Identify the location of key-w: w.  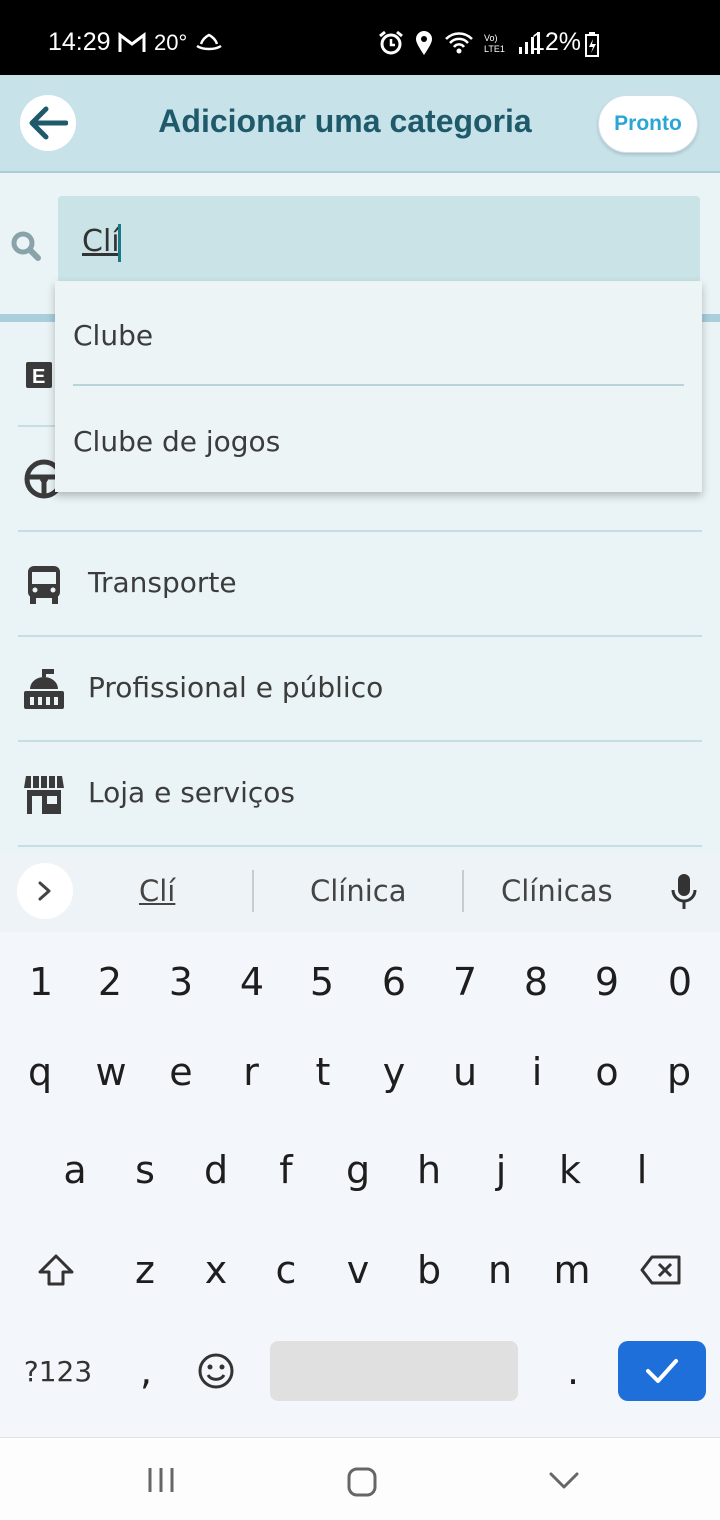
(111, 1072).